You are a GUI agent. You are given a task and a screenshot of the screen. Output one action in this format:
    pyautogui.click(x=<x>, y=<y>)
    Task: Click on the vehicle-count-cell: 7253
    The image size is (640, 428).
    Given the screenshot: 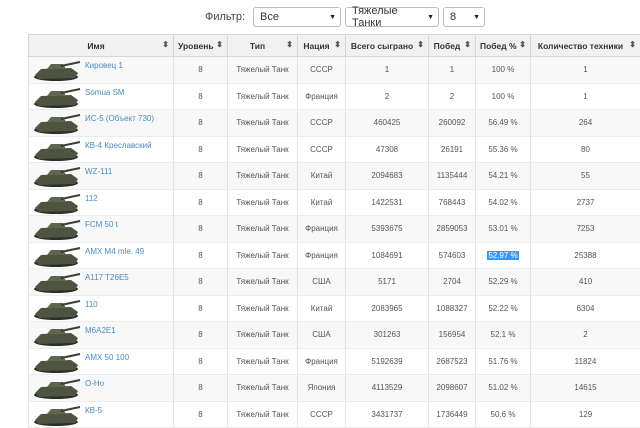 What is the action you would take?
    pyautogui.click(x=585, y=229)
    